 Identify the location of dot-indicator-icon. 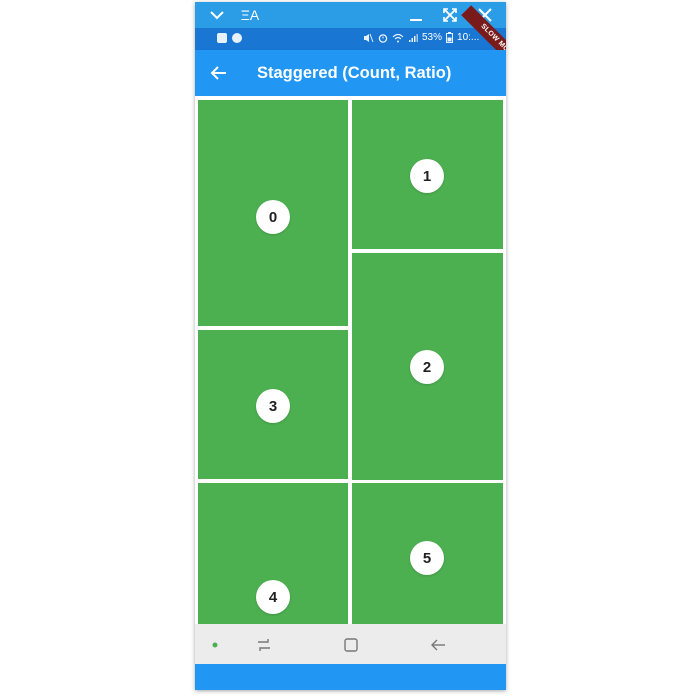
(215, 645).